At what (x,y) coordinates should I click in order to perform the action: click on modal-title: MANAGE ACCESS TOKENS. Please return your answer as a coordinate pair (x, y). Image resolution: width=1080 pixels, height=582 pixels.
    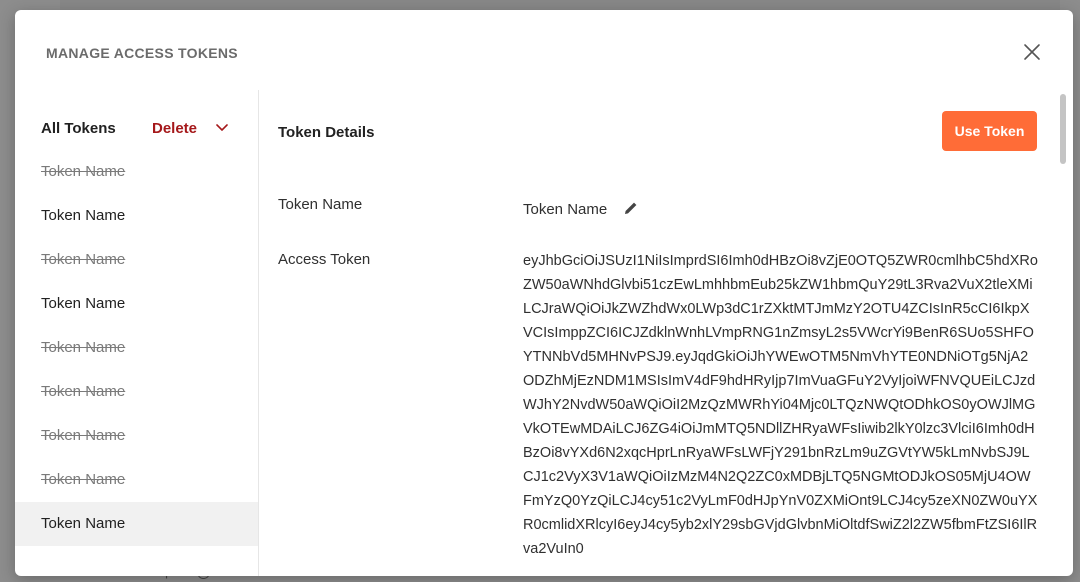
    Looking at the image, I should click on (142, 53).